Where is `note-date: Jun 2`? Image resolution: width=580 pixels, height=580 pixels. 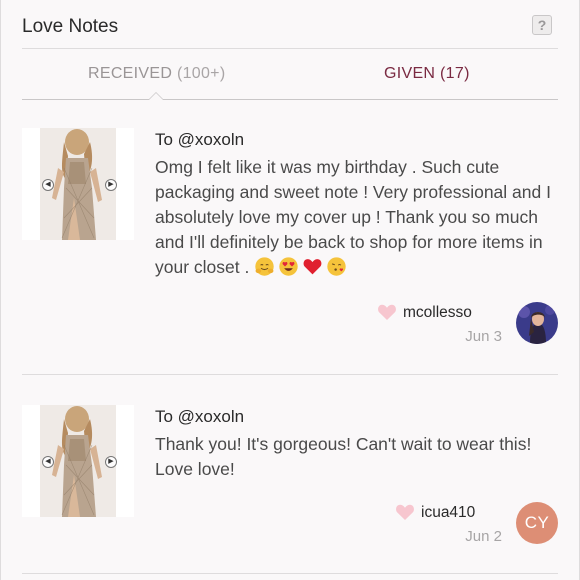
note-date: Jun 2 is located at coordinates (483, 536).